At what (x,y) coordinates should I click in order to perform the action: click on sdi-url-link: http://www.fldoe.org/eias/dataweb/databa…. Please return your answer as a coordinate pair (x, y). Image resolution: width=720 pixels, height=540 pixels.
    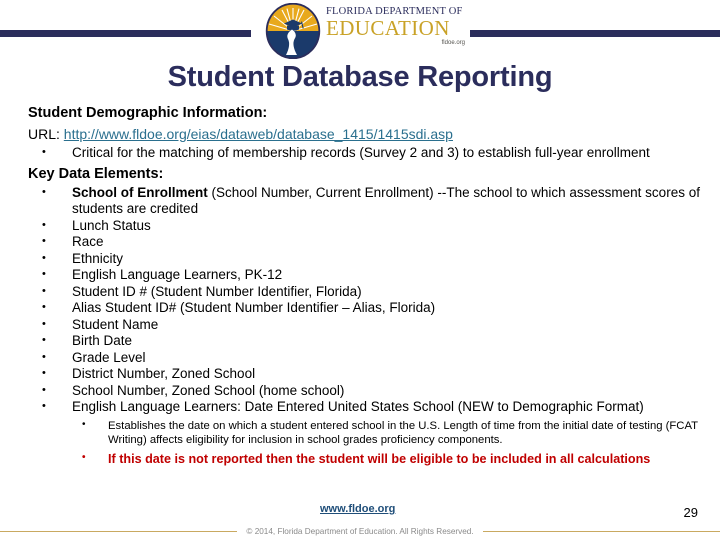
    Looking at the image, I should click on (258, 134).